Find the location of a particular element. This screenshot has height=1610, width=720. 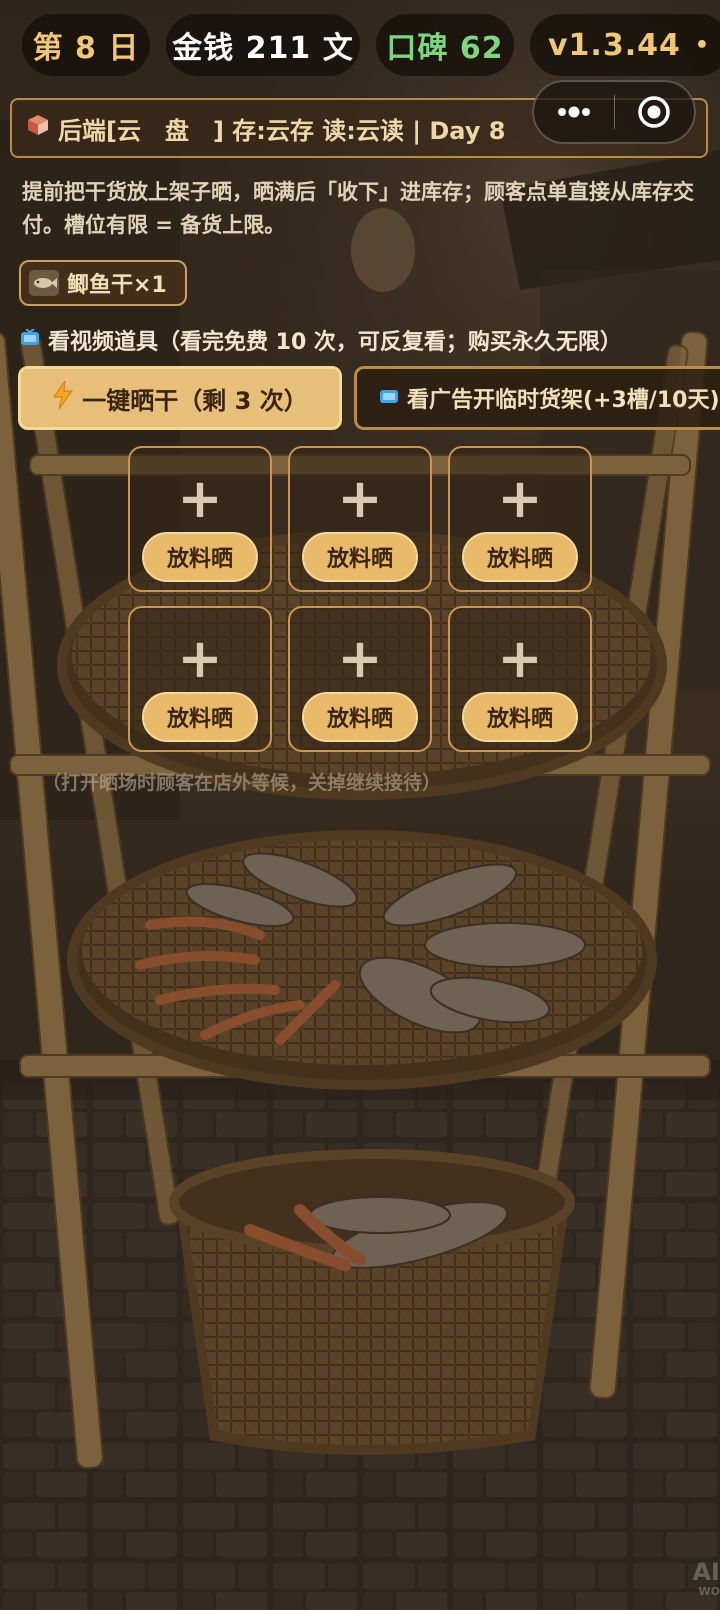

money-text: 金钱 211 文 is located at coordinates (263, 48).